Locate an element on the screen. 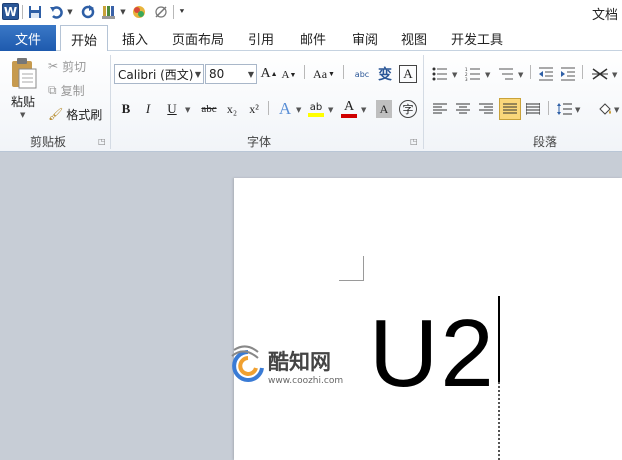 This screenshot has width=622, height=460. tab-page-layout: 页面布局 is located at coordinates (198, 38).